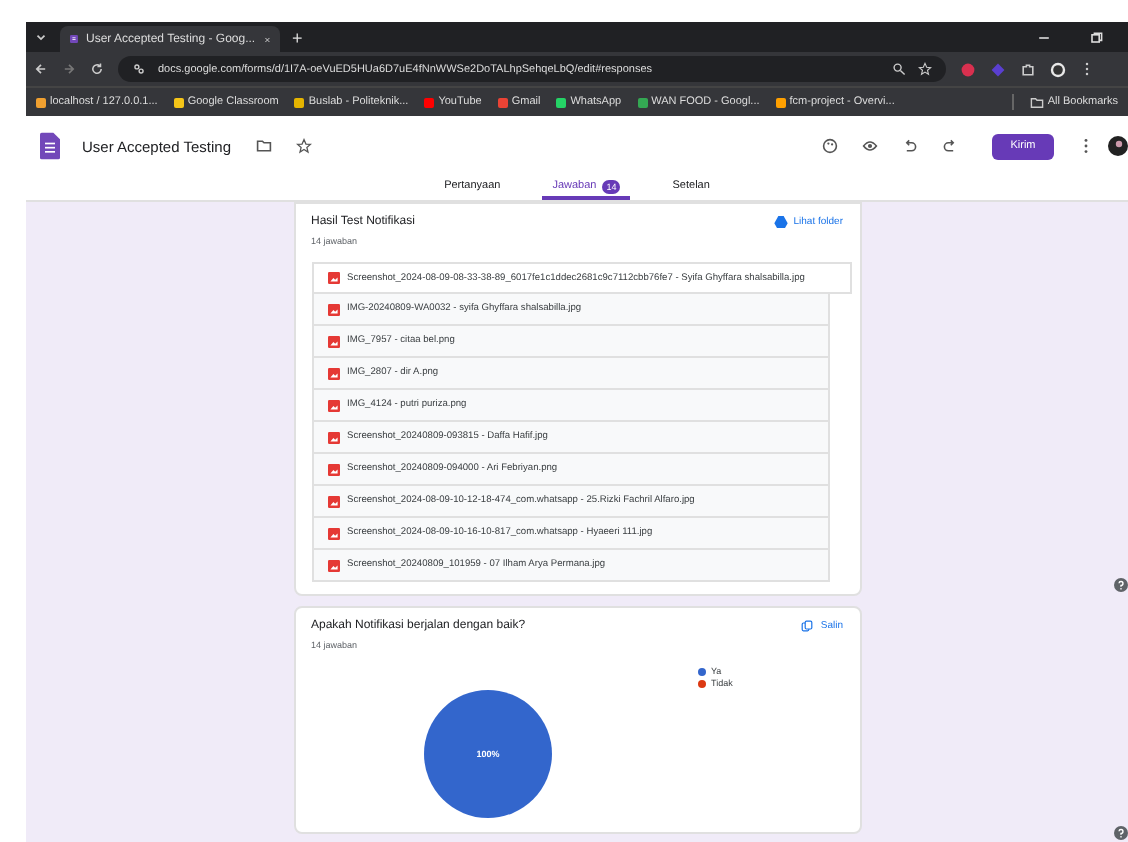 The width and height of the screenshot is (1128, 842). What do you see at coordinates (830, 146) in the screenshot?
I see `palette-icon` at bounding box center [830, 146].